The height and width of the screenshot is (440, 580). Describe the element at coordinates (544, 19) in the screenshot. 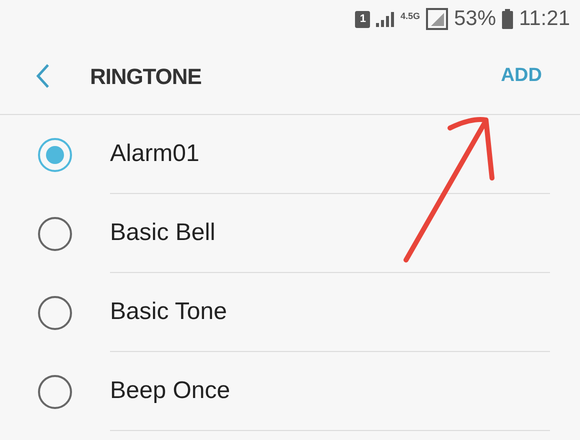

I see `clock: 11:21` at that location.